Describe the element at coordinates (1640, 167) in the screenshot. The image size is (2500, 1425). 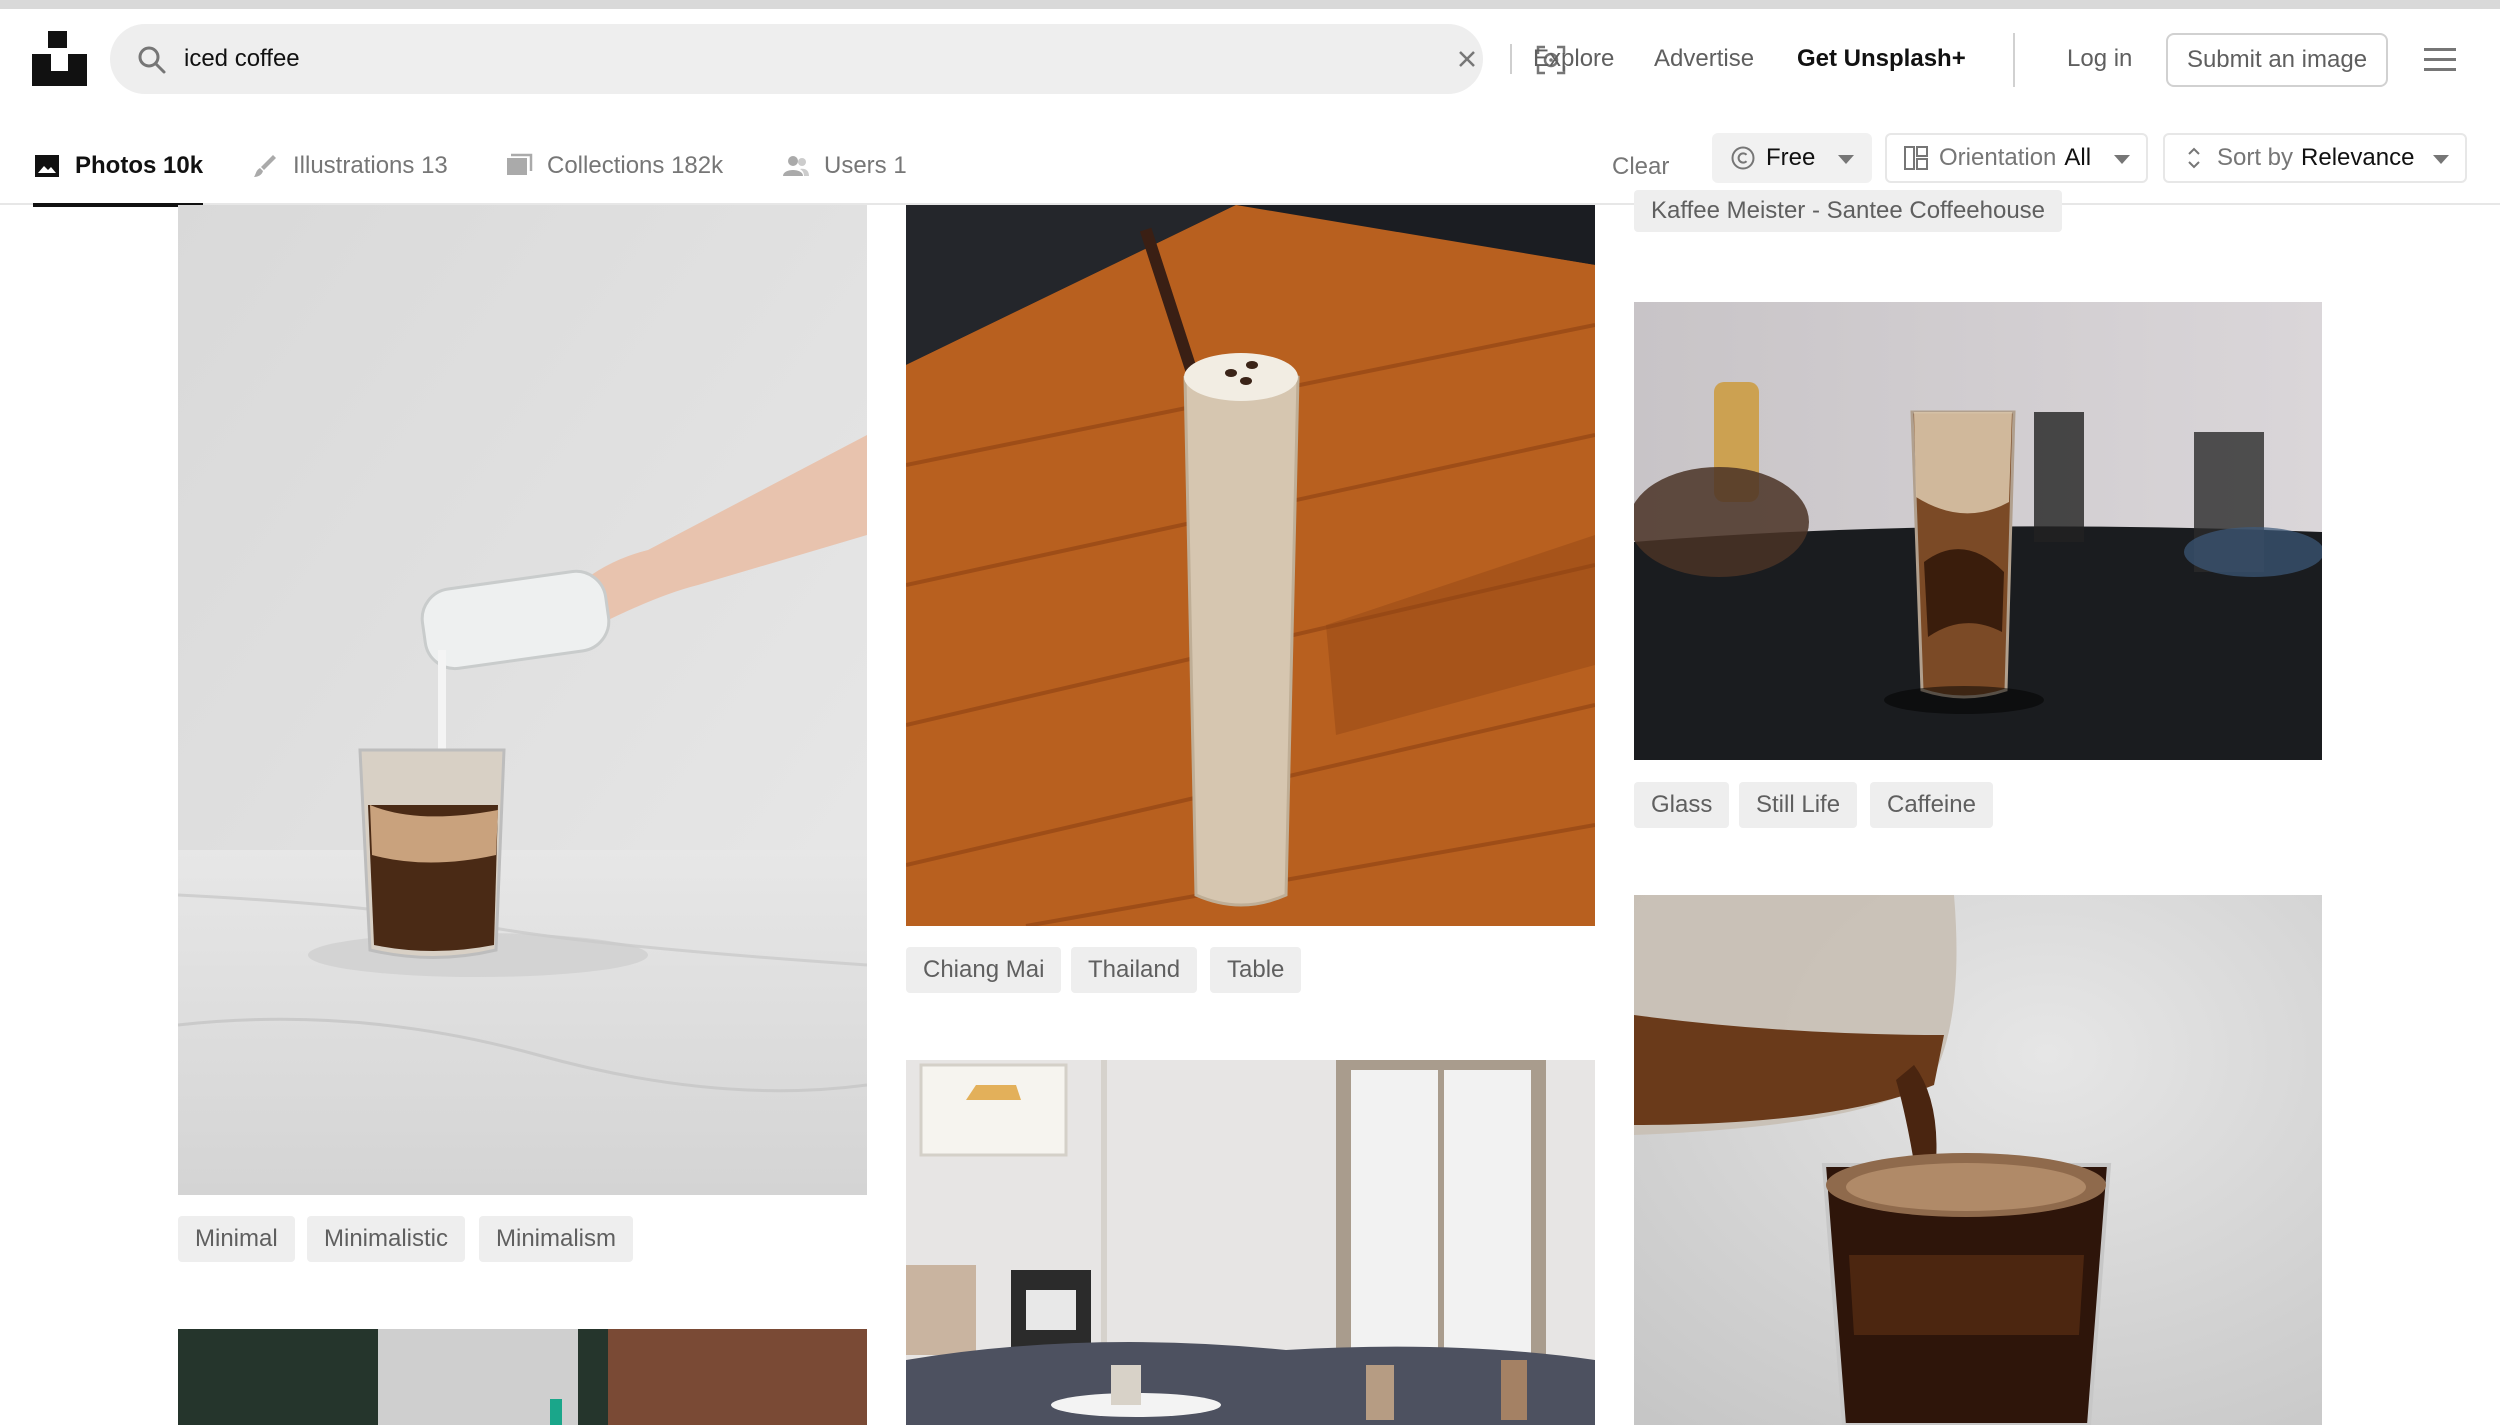
I see `clear-filters-link: Clear` at that location.